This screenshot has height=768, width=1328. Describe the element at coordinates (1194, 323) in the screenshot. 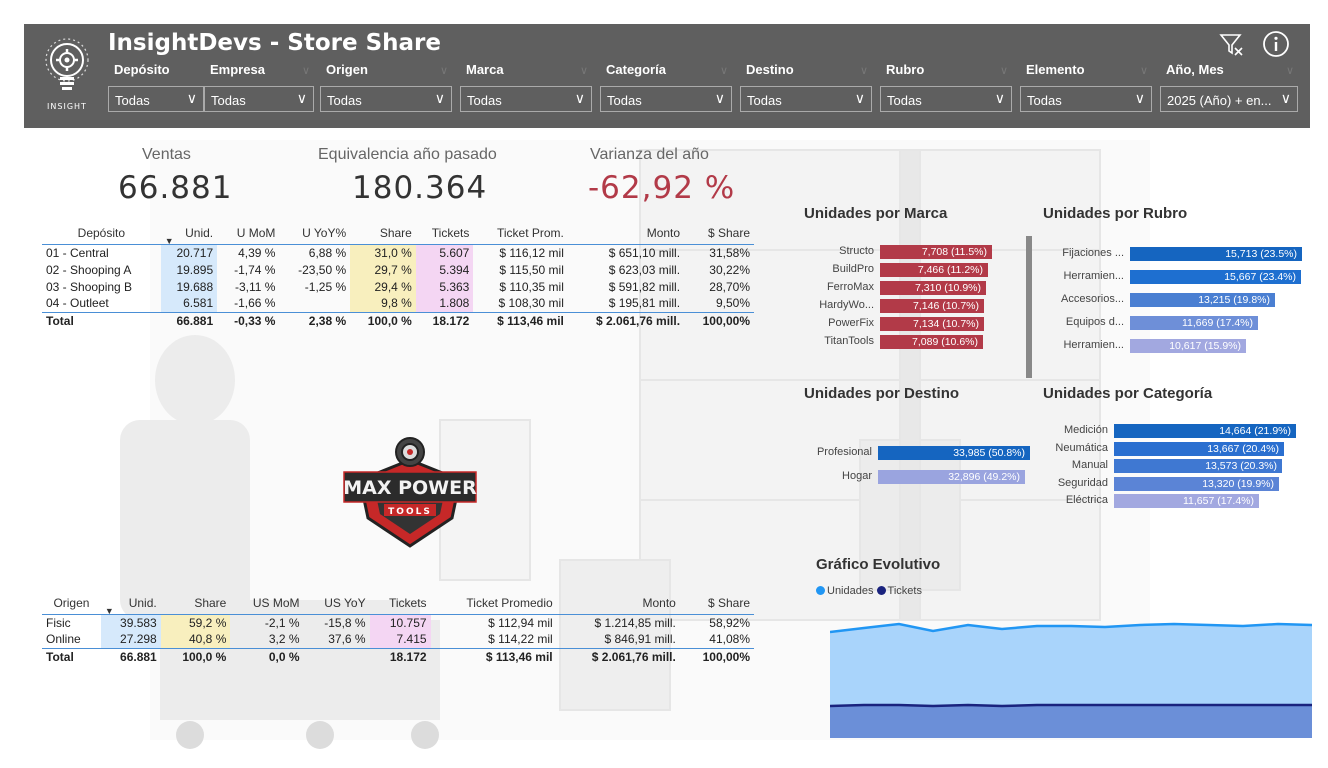

I see `bar: 11,669 (17.4%)` at that location.